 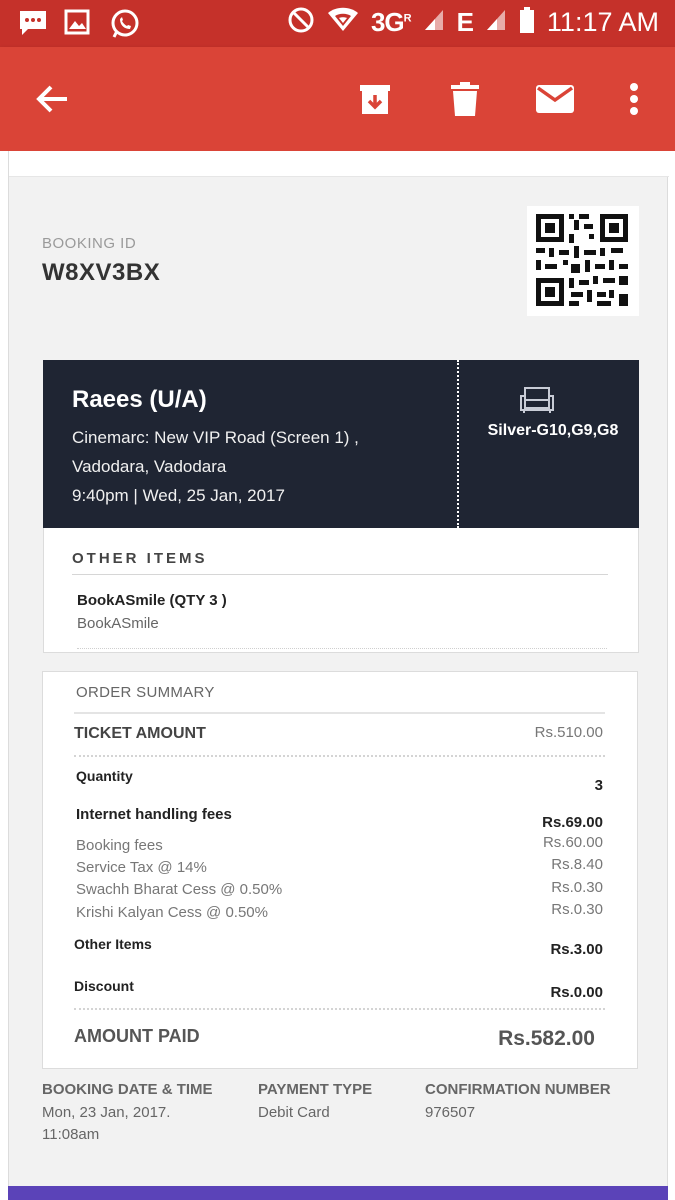 I want to click on discount-label: Discount, so click(x=104, y=986).